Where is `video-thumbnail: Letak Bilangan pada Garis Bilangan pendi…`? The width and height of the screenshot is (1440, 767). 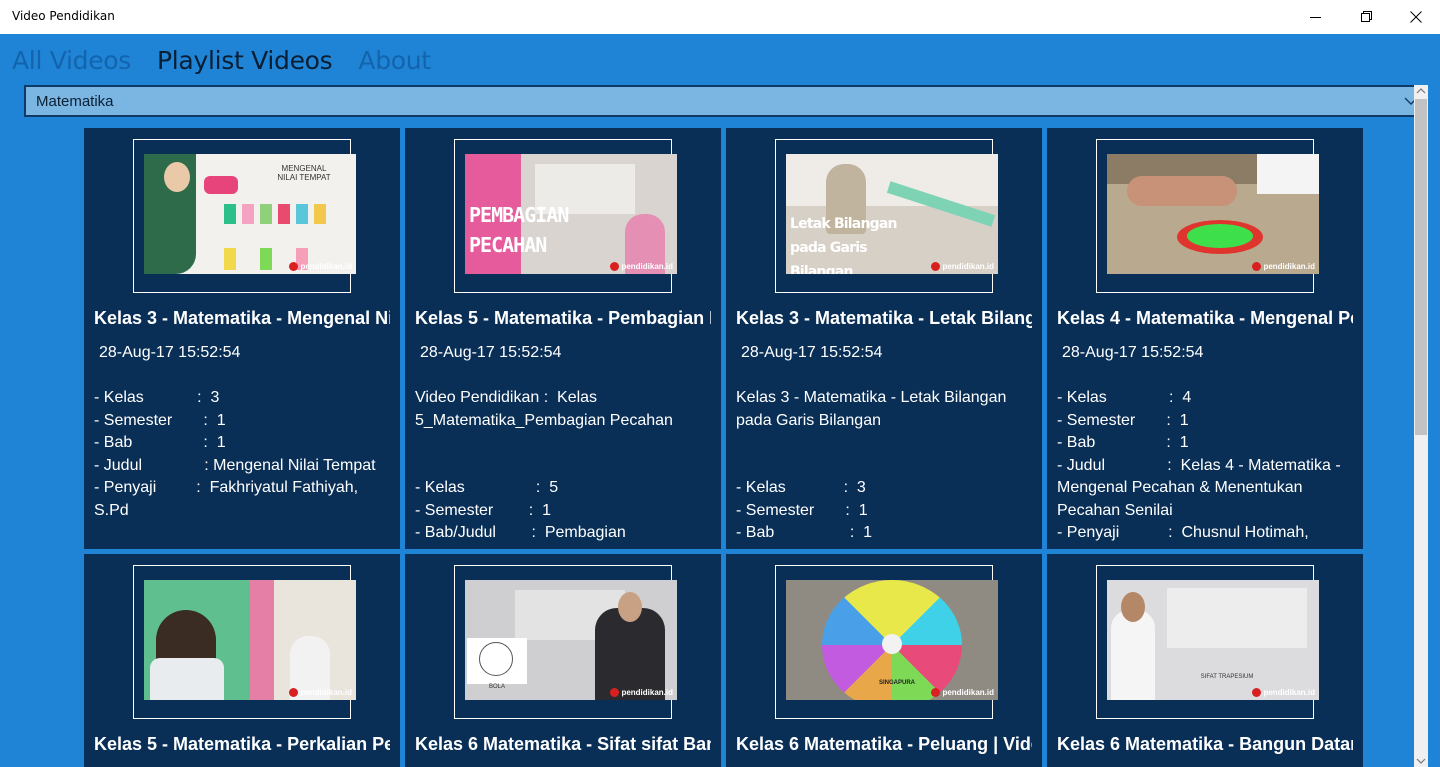 video-thumbnail: Letak Bilangan pada Garis Bilangan pendi… is located at coordinates (892, 214).